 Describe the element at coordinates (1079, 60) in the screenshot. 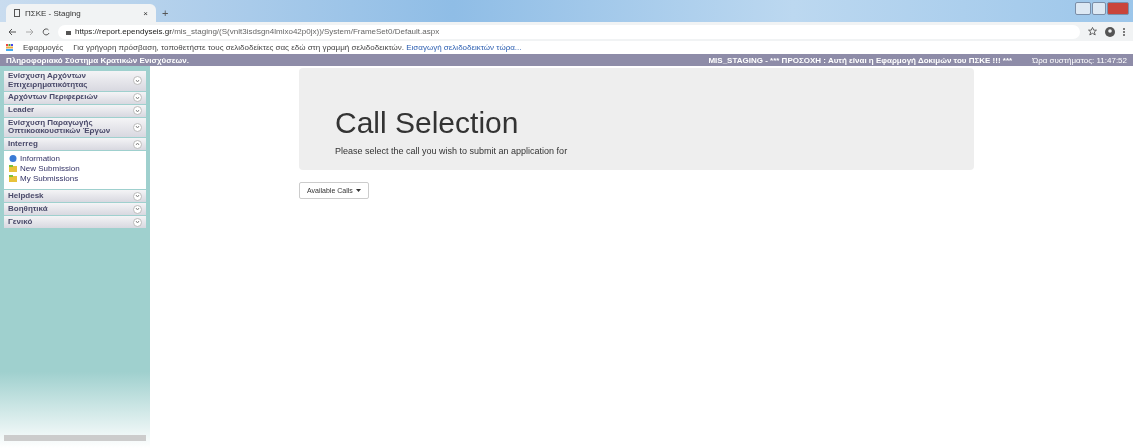

I see `system-clock: Ώρα συστήματος: 11:47:52` at that location.